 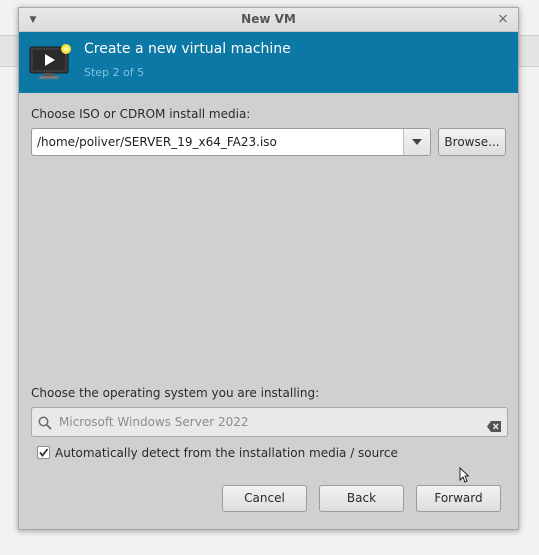 I want to click on wizard-title: Create a new virtual machine, so click(x=187, y=49).